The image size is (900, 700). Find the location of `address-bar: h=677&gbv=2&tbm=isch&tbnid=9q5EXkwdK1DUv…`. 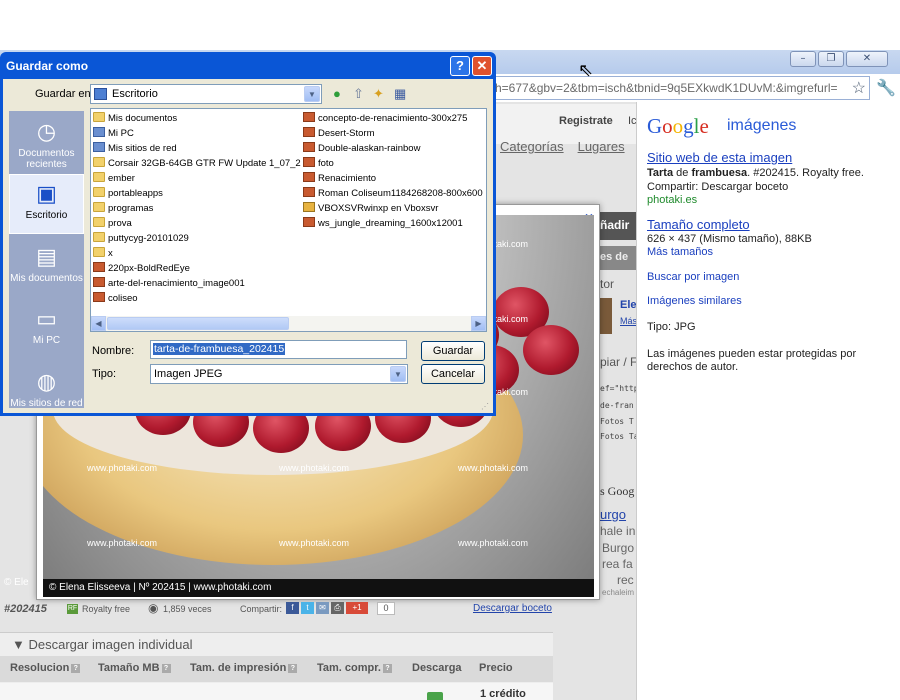

address-bar: h=677&gbv=2&tbm=isch&tbnid=9q5EXkwdK1DUv… is located at coordinates (680, 88).